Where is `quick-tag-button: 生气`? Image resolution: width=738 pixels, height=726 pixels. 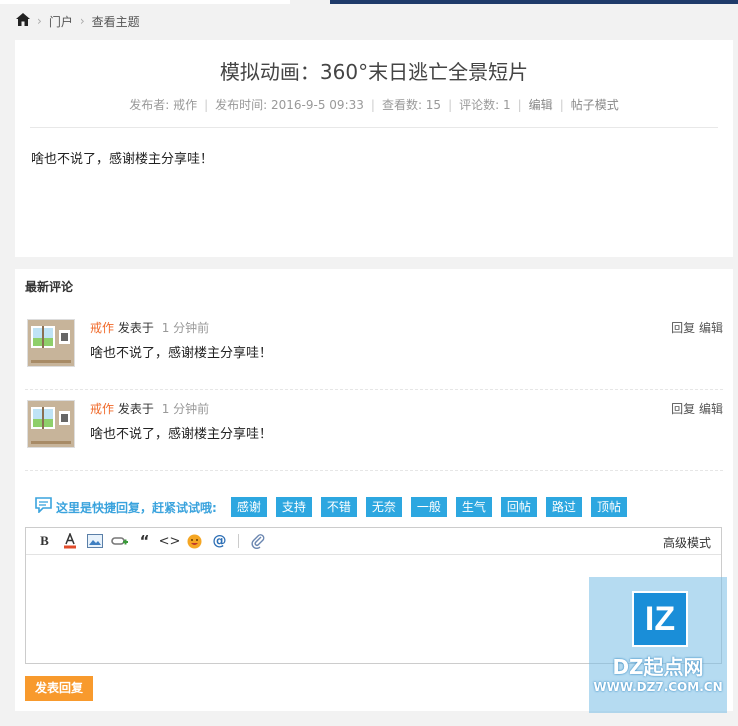 quick-tag-button: 生气 is located at coordinates (473, 507).